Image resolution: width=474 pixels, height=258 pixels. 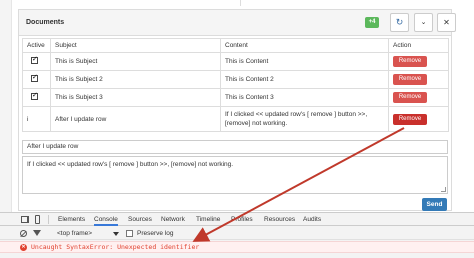 What do you see at coordinates (106, 220) in the screenshot?
I see `tab-console: Console` at bounding box center [106, 220].